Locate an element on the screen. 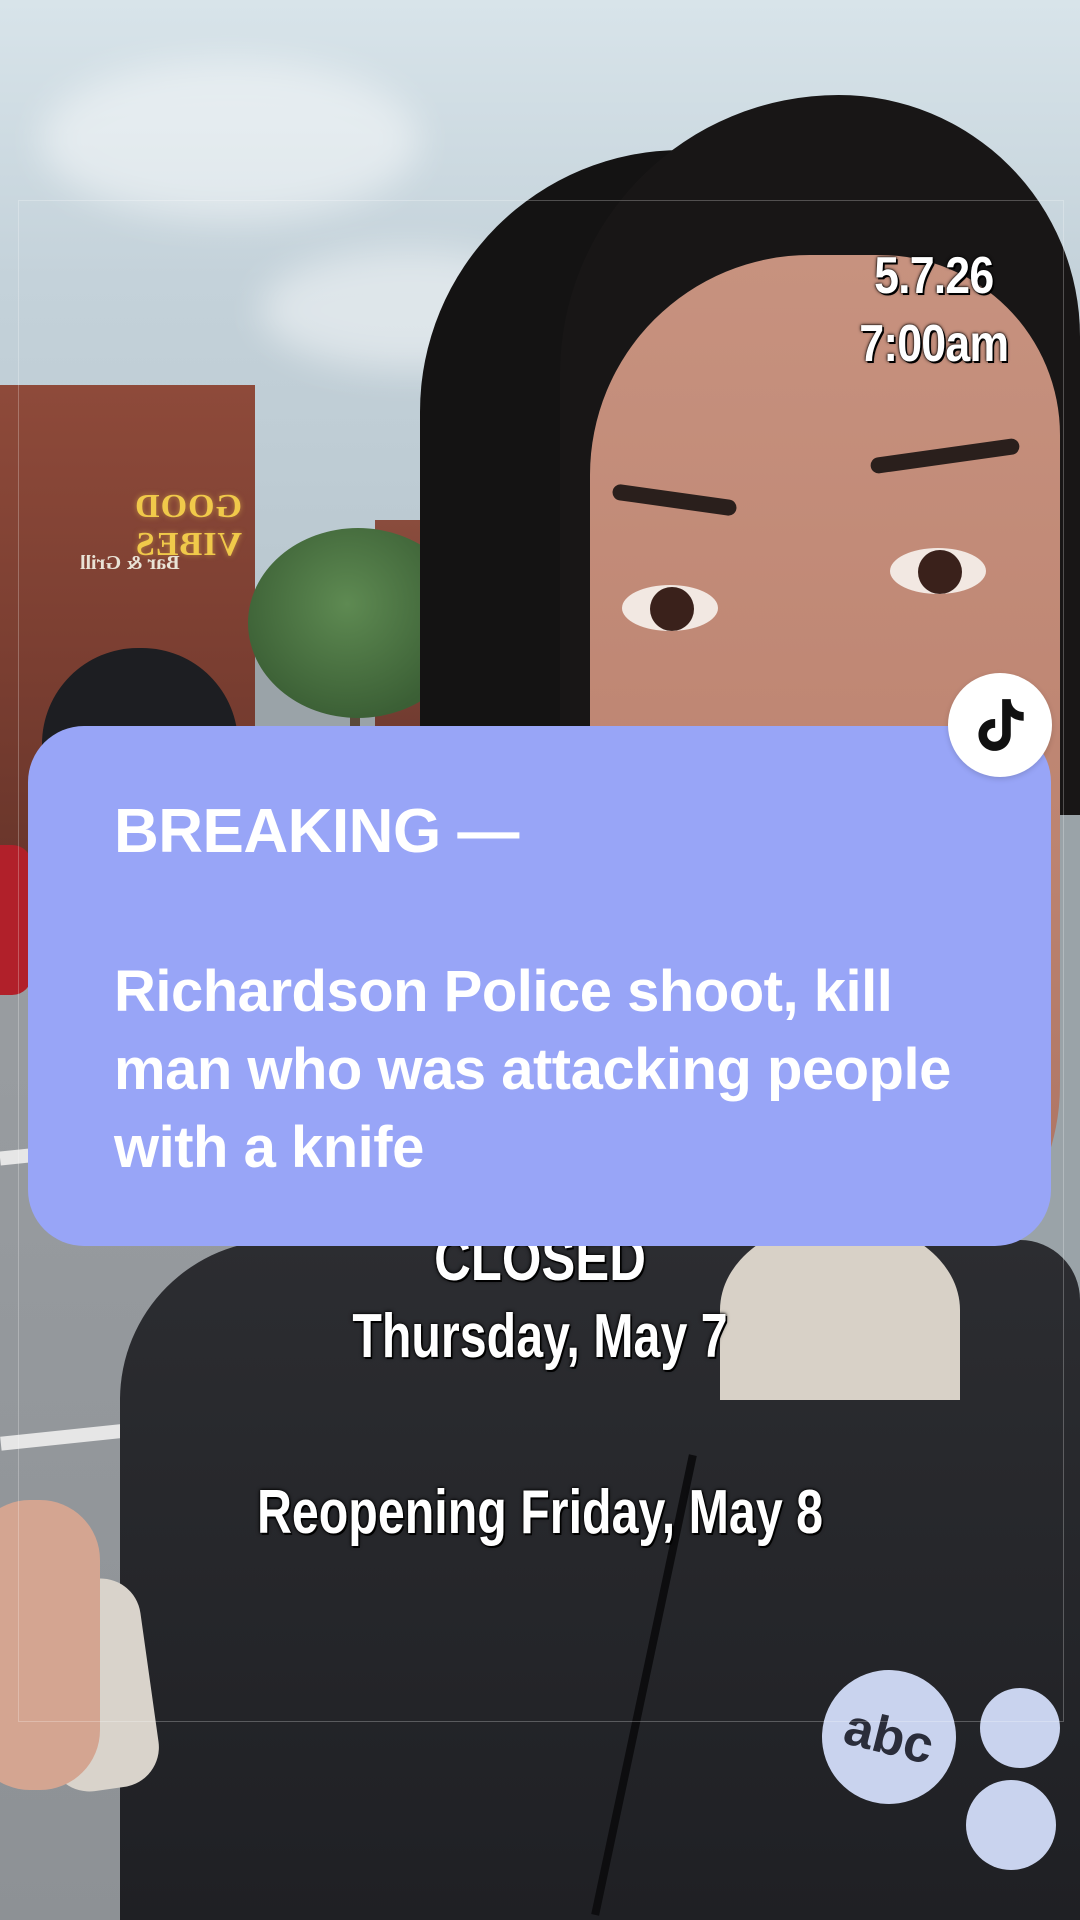 This screenshot has width=1080, height=1920. reopening-text: Reopening Friday, May 8 is located at coordinates (540, 1512).